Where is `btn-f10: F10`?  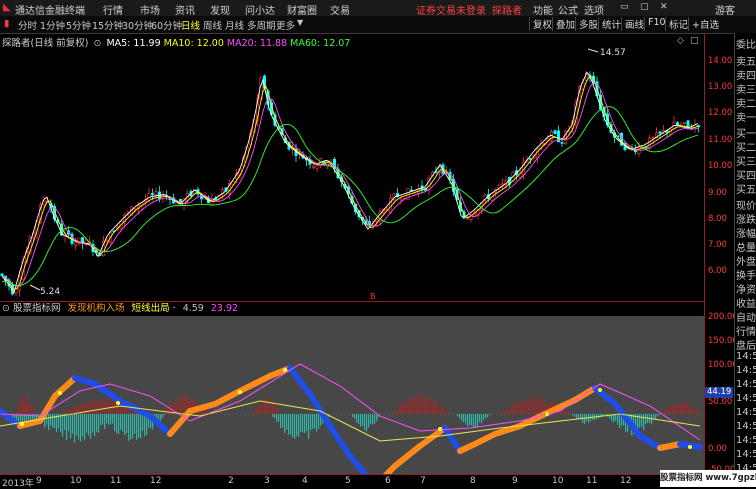
btn-f10: F10 is located at coordinates (655, 24).